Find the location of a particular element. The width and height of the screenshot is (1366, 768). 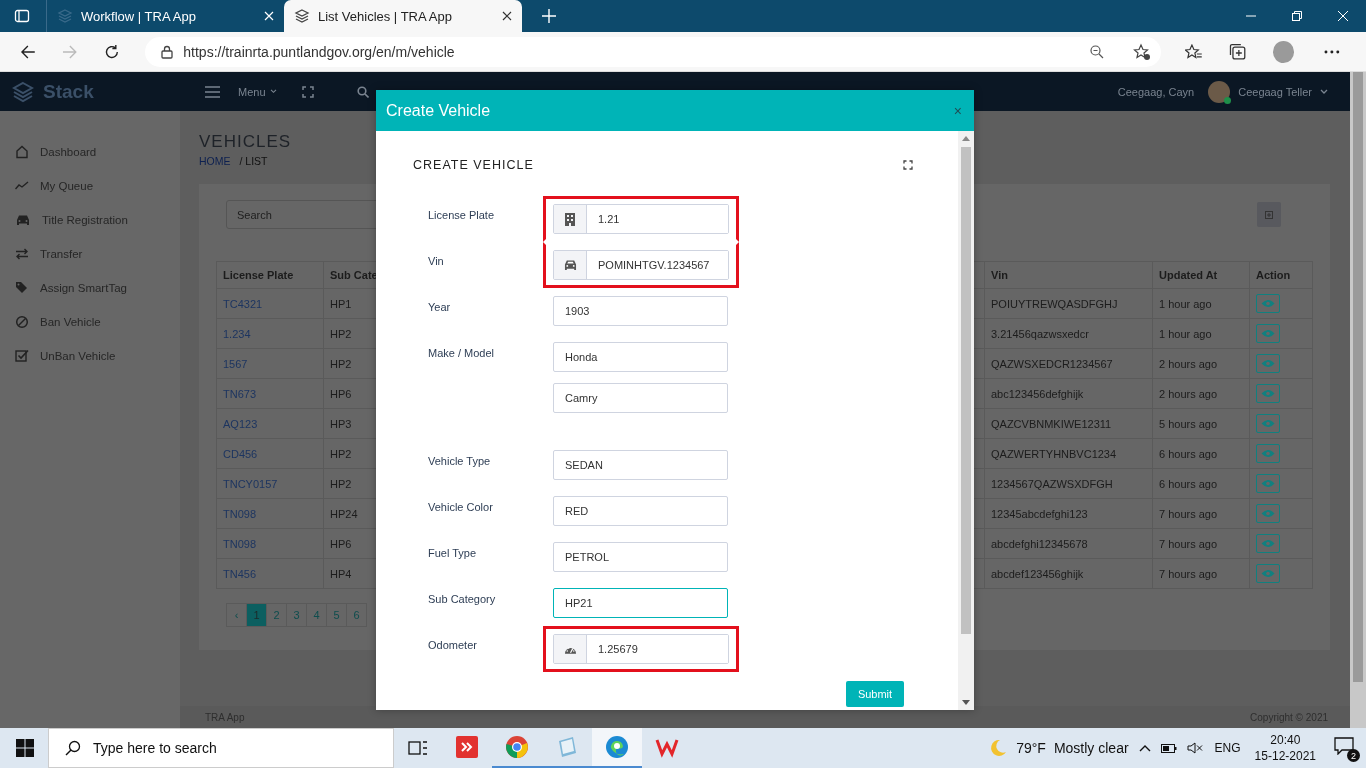

user-short-name: Ceegaag, Cayn is located at coordinates (1156, 91).